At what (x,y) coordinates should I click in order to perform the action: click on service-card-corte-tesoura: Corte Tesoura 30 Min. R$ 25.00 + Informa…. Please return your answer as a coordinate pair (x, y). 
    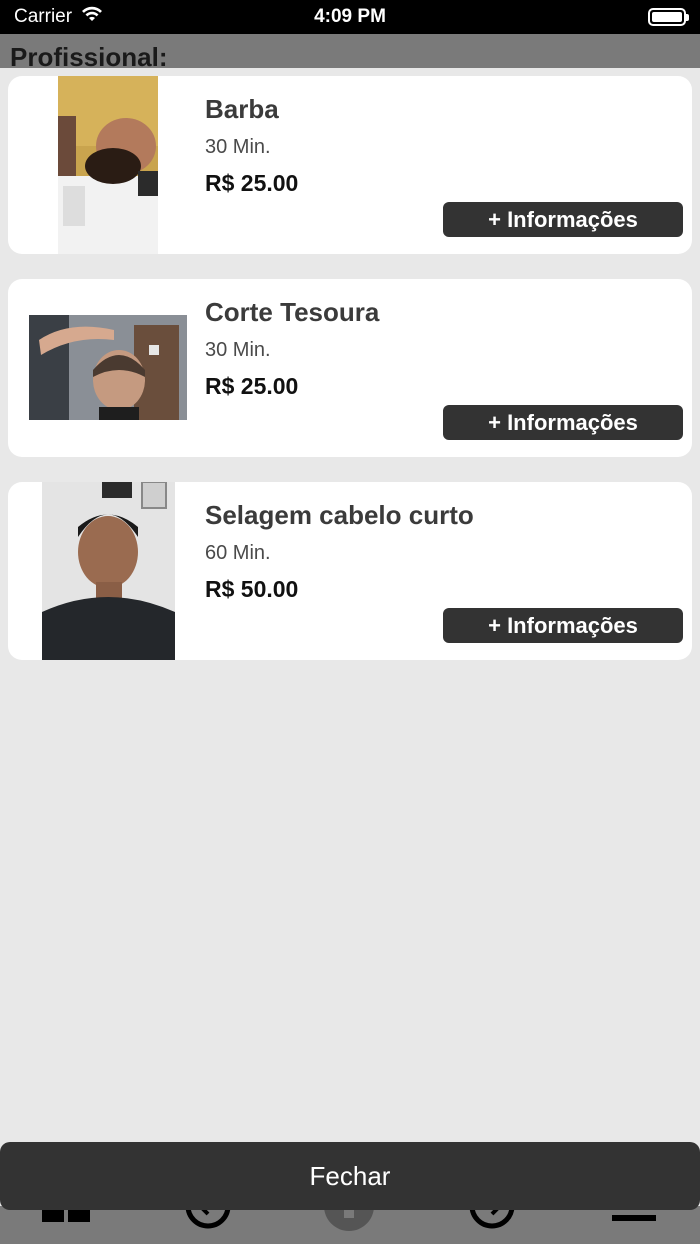
    Looking at the image, I should click on (350, 368).